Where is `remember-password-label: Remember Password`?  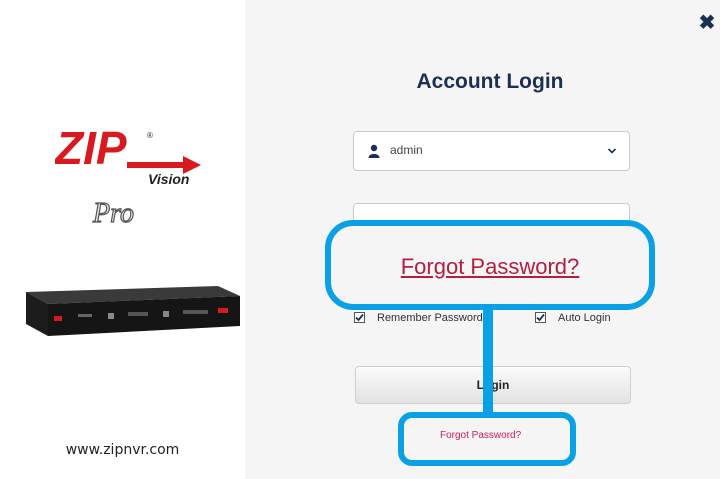
remember-password-label: Remember Password is located at coordinates (430, 318).